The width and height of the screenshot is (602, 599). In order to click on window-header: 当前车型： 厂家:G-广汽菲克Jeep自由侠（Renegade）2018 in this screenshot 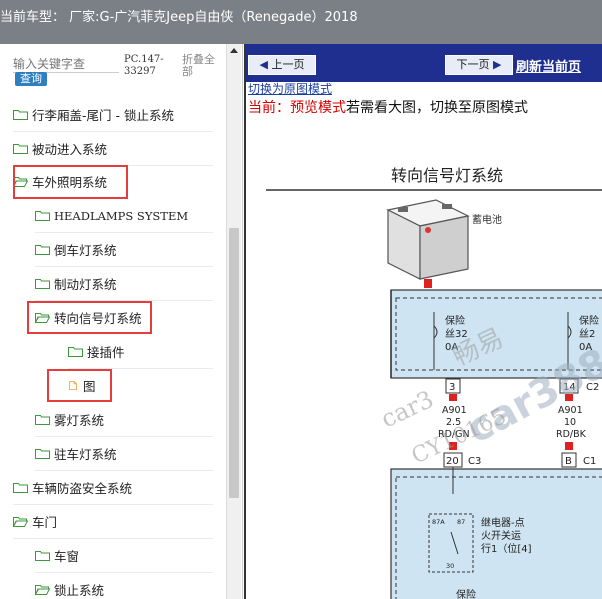, I will do `click(301, 22)`.